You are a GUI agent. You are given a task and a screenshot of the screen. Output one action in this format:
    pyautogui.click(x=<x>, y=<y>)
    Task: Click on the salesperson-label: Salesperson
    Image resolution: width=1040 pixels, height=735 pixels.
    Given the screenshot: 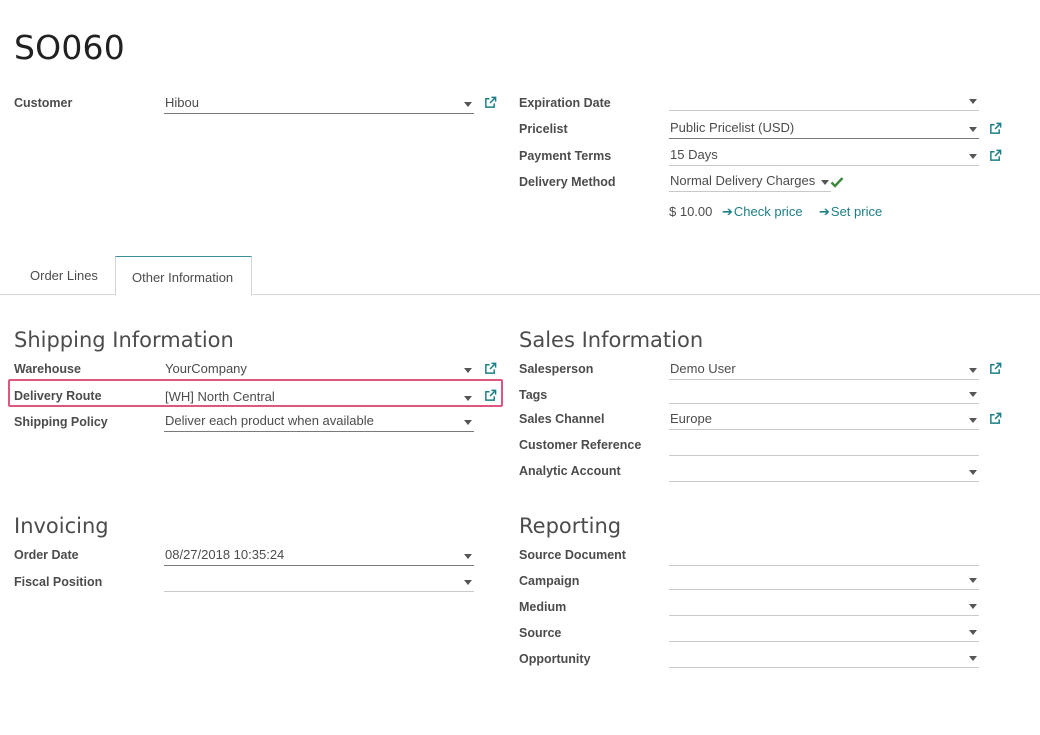 What is the action you would take?
    pyautogui.click(x=556, y=369)
    